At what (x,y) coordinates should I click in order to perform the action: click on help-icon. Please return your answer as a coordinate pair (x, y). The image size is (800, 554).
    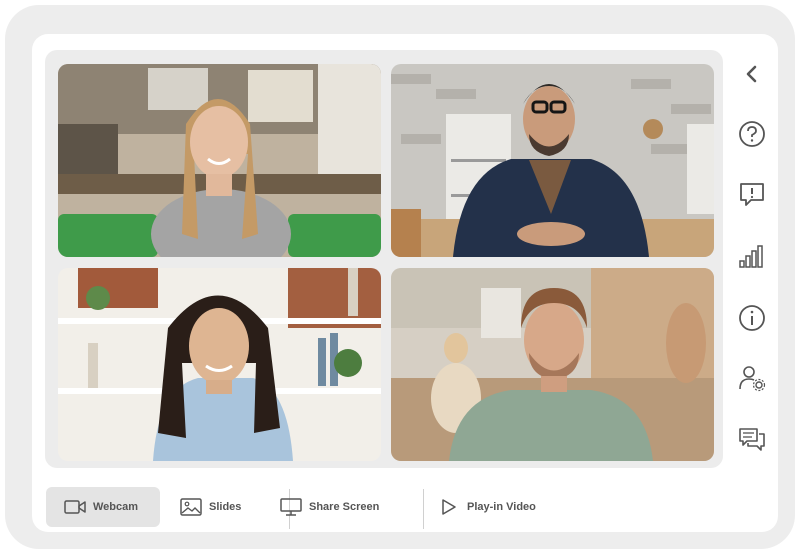
    Looking at the image, I should click on (752, 134).